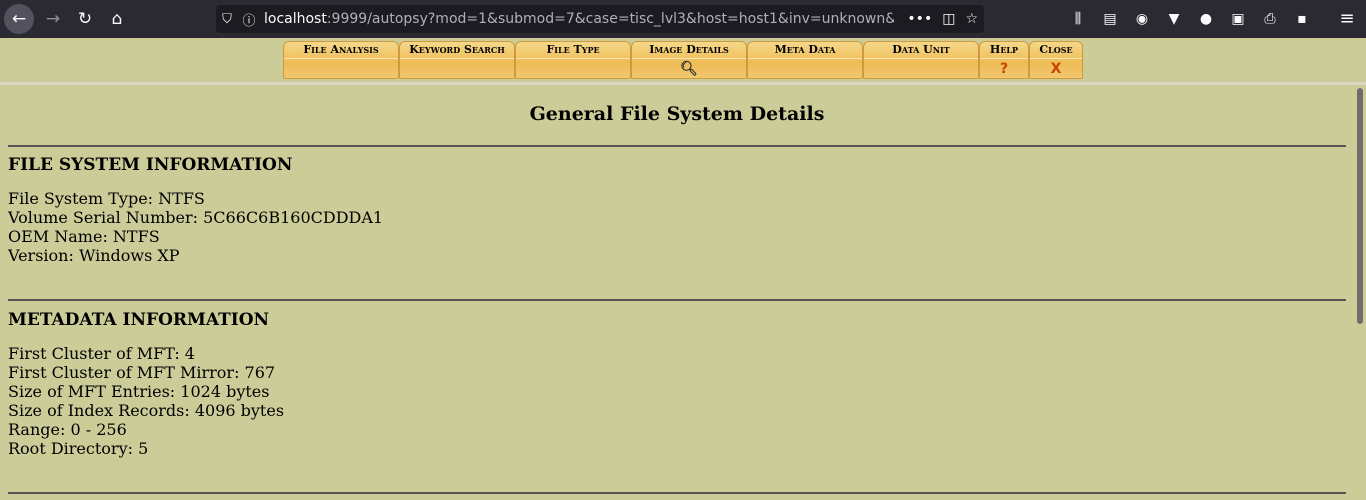 The height and width of the screenshot is (500, 1366). Describe the element at coordinates (142, 372) in the screenshot. I see `mft-mirror-field: First Cluster of MFT Mirror: 767` at that location.